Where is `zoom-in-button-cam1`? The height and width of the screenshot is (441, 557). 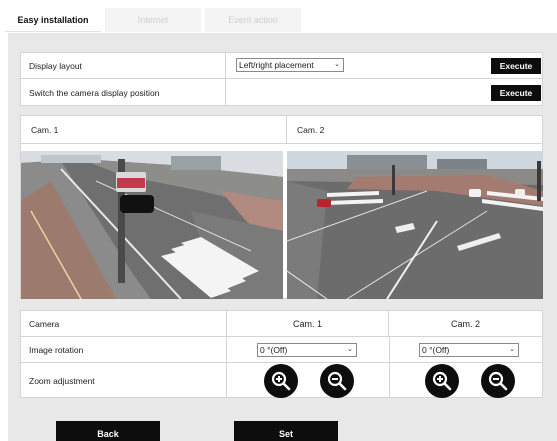 zoom-in-button-cam1 is located at coordinates (281, 381).